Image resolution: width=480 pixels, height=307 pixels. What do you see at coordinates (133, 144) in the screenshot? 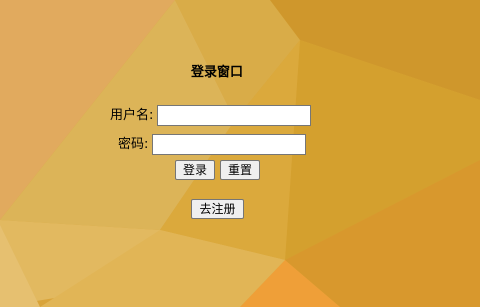
I see `password-label: 密码:` at bounding box center [133, 144].